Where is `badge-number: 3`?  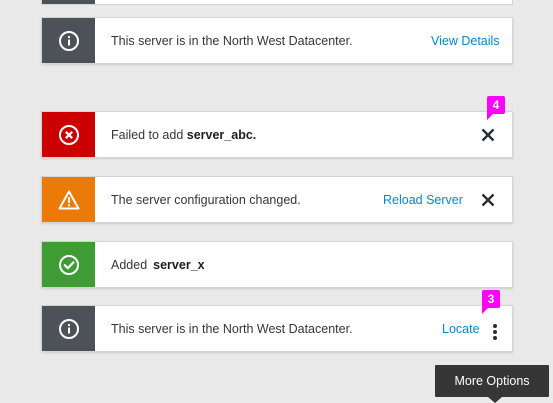
badge-number: 3 is located at coordinates (491, 299).